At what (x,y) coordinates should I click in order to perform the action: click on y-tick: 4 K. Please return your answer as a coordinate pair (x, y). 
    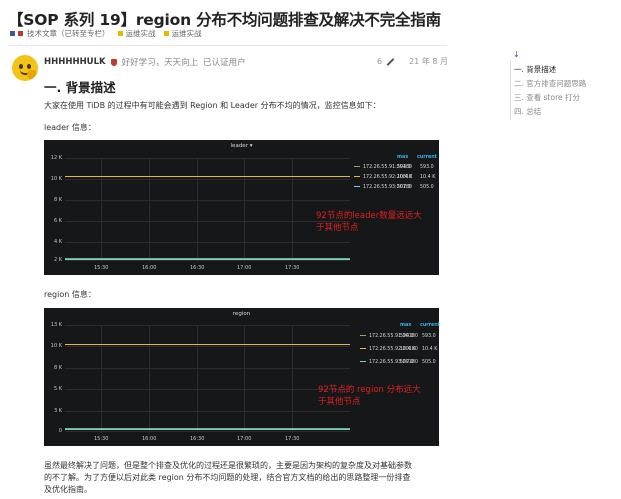
    Looking at the image, I should click on (57, 242).